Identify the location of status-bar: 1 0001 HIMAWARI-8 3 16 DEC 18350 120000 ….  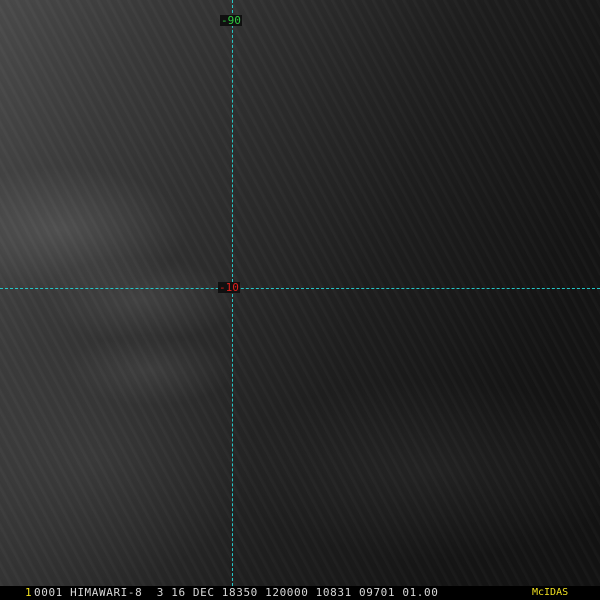
(300, 593).